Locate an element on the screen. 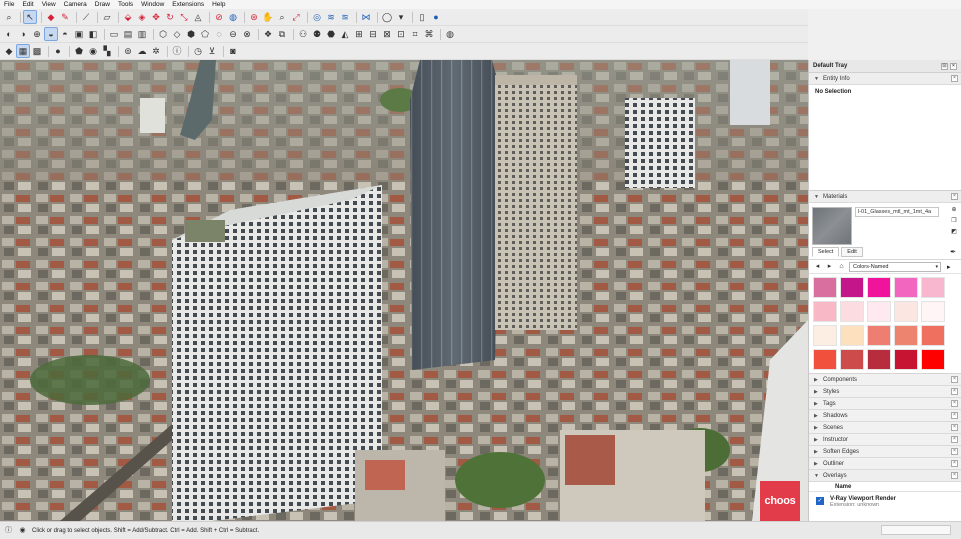  add-detail-icon: ⌗ is located at coordinates (415, 34).